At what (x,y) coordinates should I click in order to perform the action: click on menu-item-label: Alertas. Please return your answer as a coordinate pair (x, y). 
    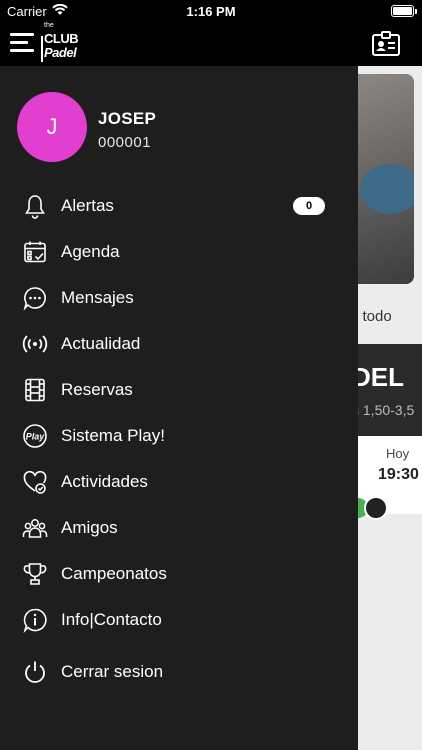
    Looking at the image, I should click on (87, 205).